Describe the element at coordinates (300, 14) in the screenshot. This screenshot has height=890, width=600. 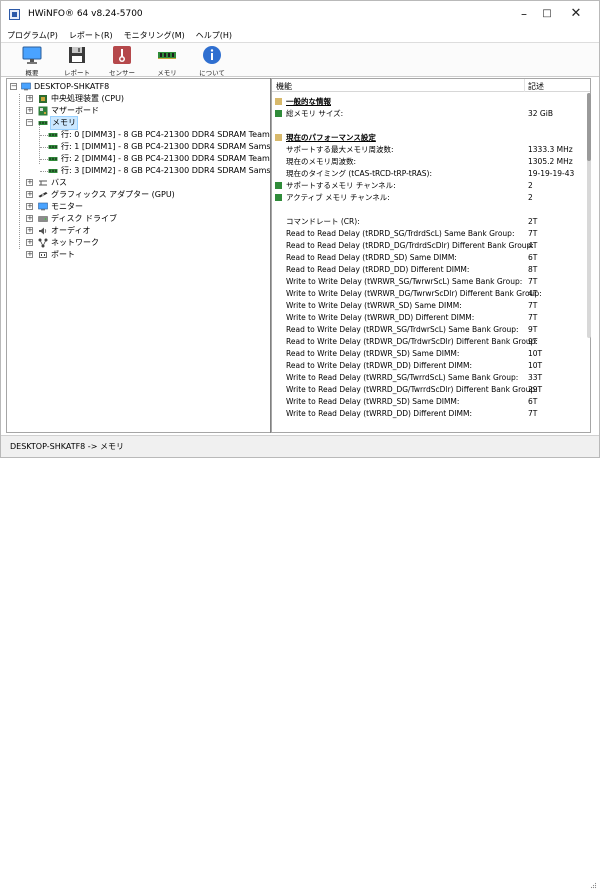
I see `title-bar: HWiNFO® 64 v8.24-5700 – □ ✕` at that location.